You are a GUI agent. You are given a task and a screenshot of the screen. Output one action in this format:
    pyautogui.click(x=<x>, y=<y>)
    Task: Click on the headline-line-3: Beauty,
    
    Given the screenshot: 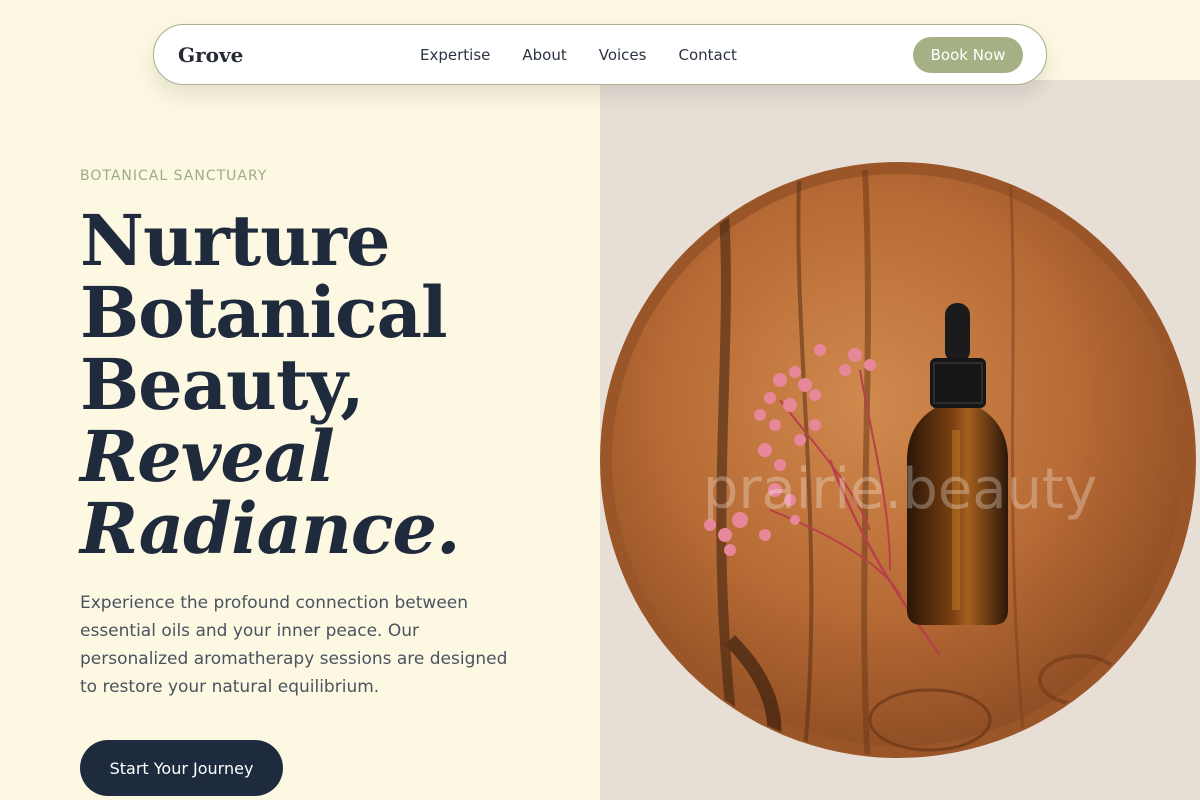 What is the action you would take?
    pyautogui.click(x=222, y=384)
    